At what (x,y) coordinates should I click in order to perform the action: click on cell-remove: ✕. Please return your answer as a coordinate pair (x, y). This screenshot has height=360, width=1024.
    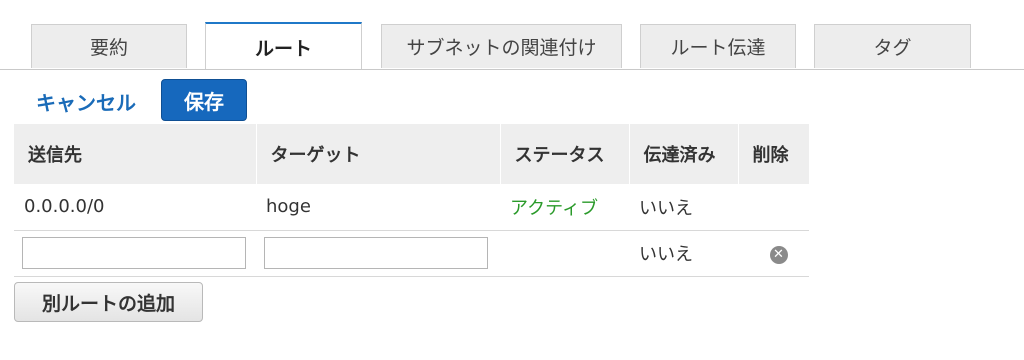
    Looking at the image, I should click on (773, 253).